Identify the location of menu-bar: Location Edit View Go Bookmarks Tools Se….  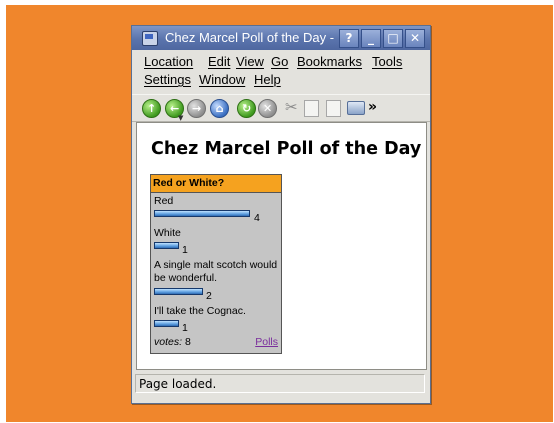
(281, 71).